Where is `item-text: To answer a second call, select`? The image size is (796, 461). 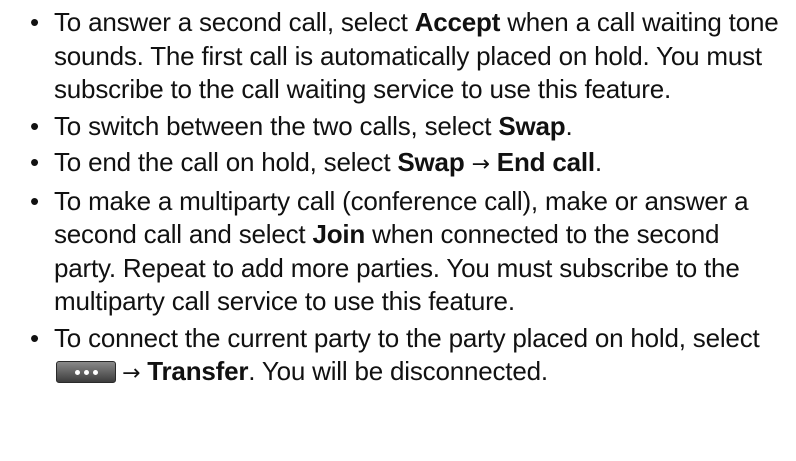
item-text: To answer a second call, select is located at coordinates (234, 22).